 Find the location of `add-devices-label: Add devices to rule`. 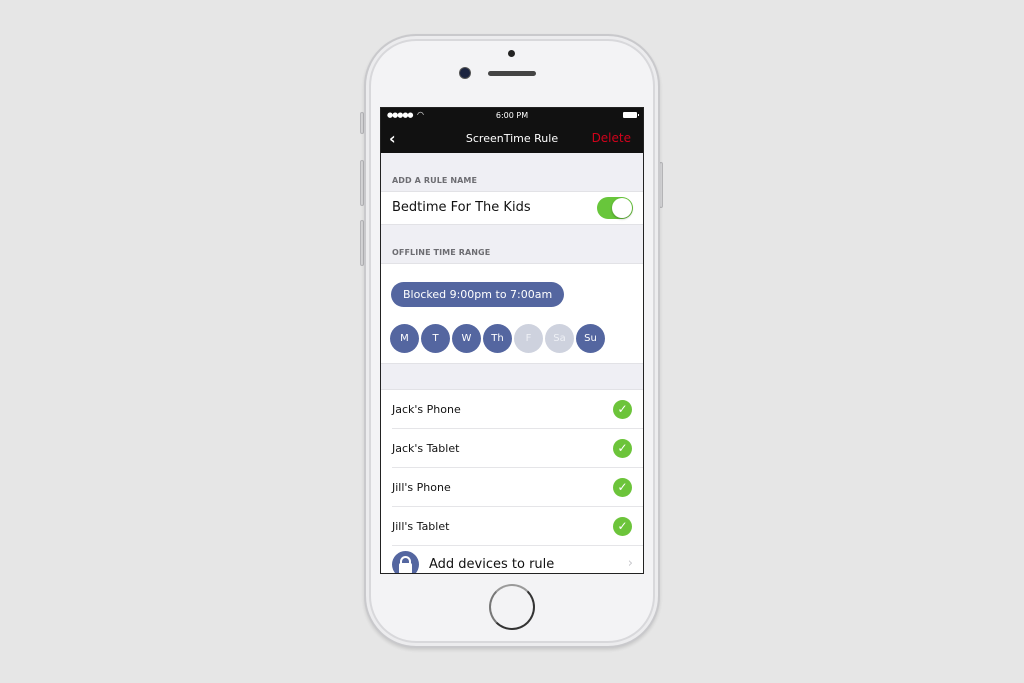

add-devices-label: Add devices to rule is located at coordinates (492, 564).